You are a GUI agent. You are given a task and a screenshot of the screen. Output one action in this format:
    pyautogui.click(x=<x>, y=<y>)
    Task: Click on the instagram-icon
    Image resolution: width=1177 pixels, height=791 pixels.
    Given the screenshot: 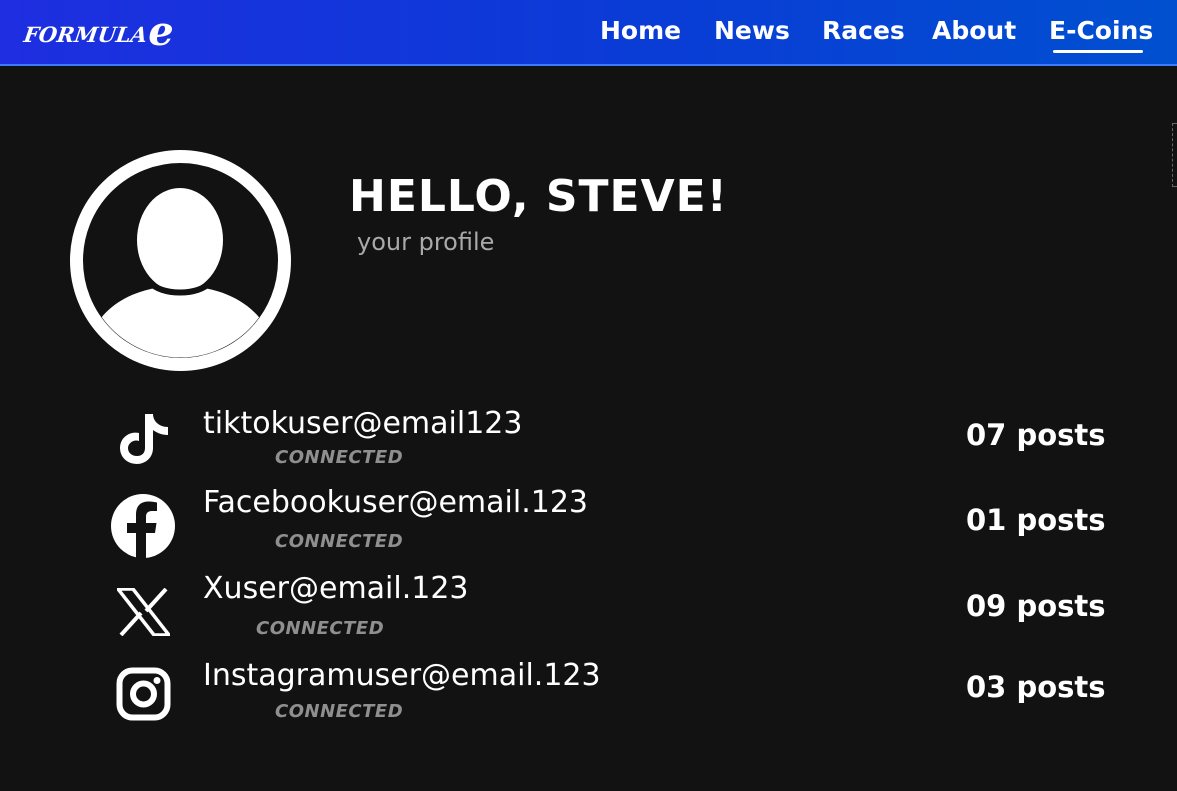 What is the action you would take?
    pyautogui.click(x=143, y=696)
    